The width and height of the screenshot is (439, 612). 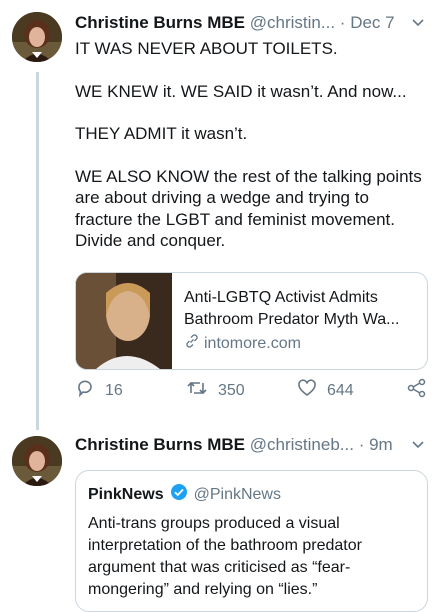 I want to click on share-button, so click(x=417, y=390).